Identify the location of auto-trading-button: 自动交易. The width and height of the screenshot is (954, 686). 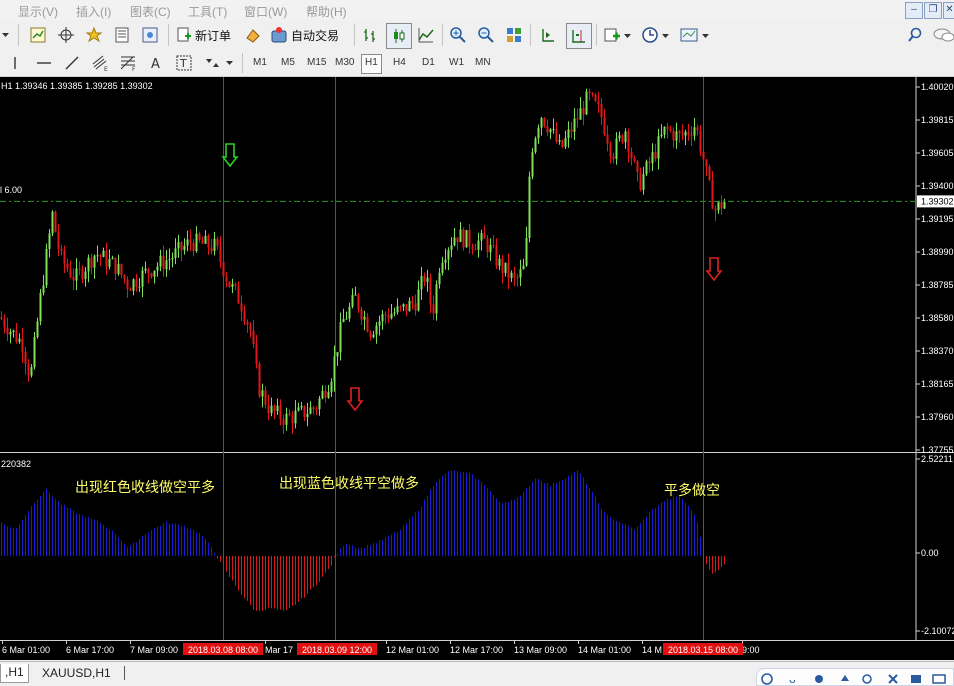
(304, 35).